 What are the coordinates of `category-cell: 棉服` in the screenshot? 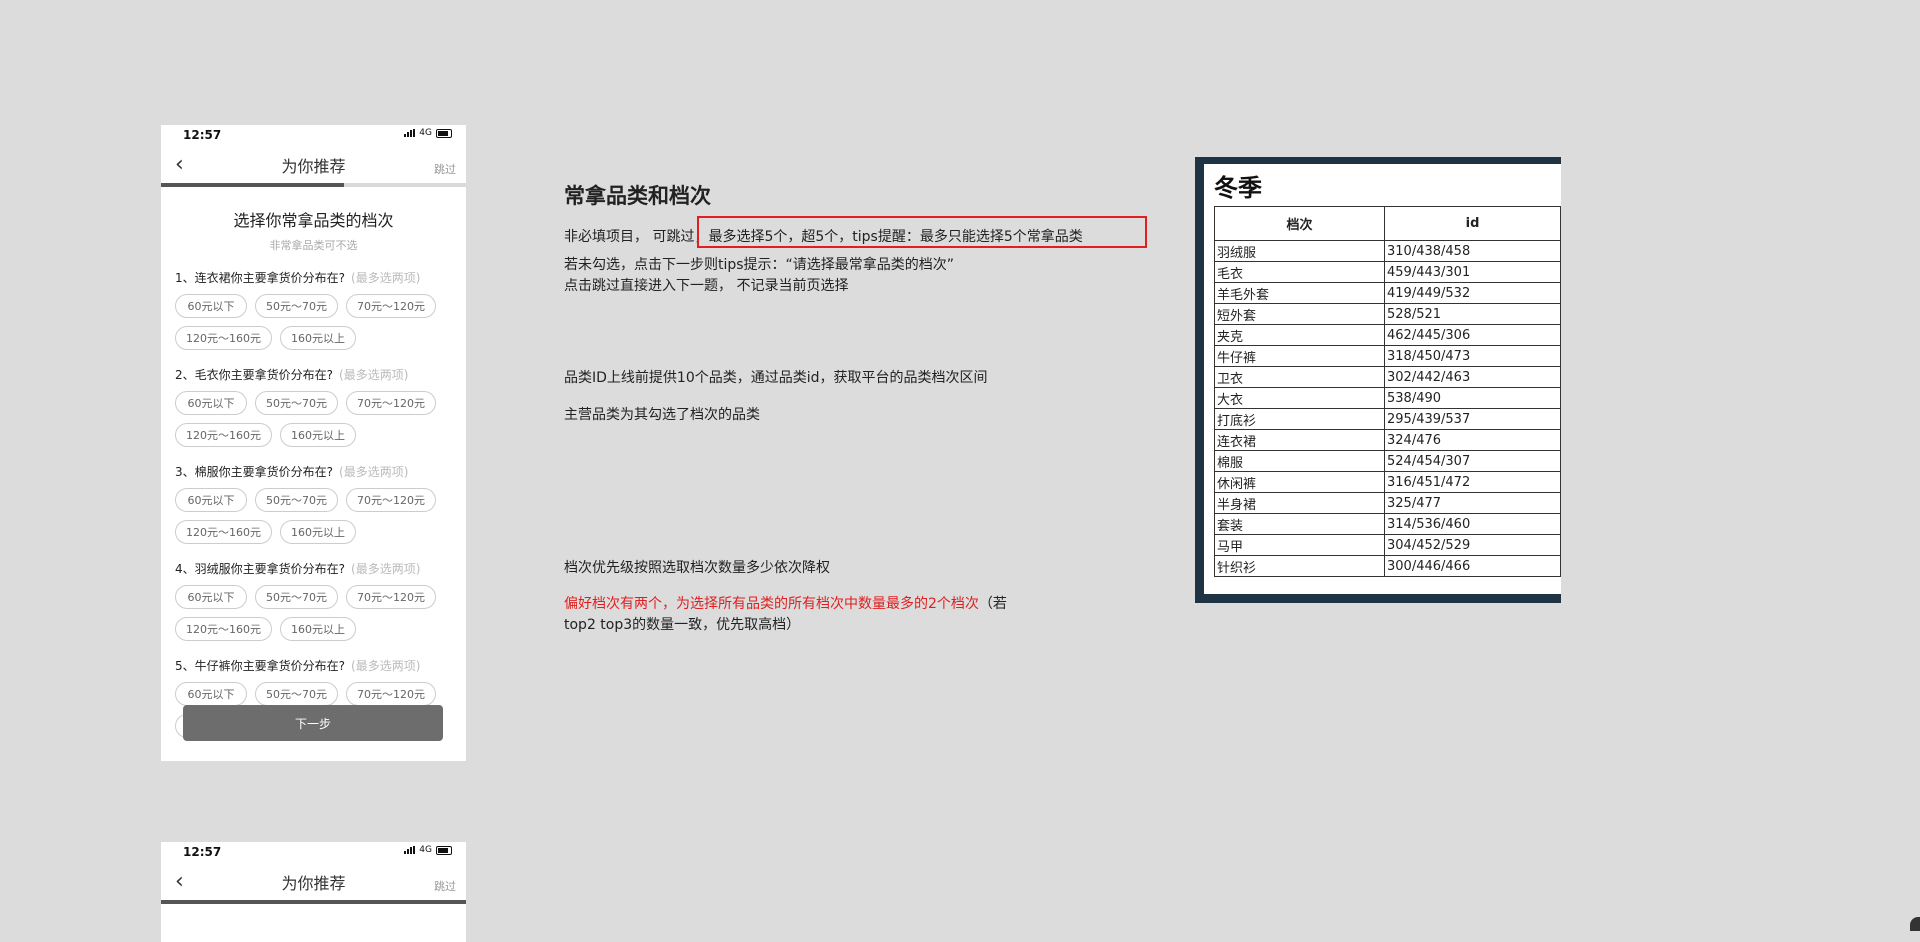 It's located at (1299, 461).